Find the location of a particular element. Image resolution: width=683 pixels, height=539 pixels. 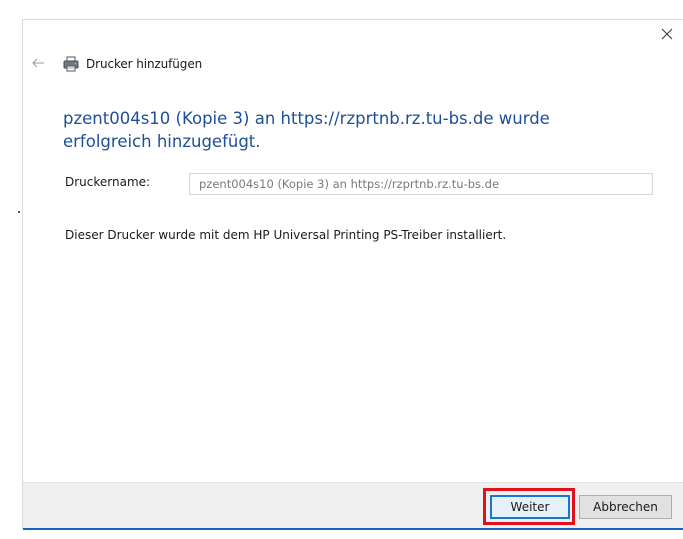

dialog-title: Drucker hinzufügen is located at coordinates (144, 64).